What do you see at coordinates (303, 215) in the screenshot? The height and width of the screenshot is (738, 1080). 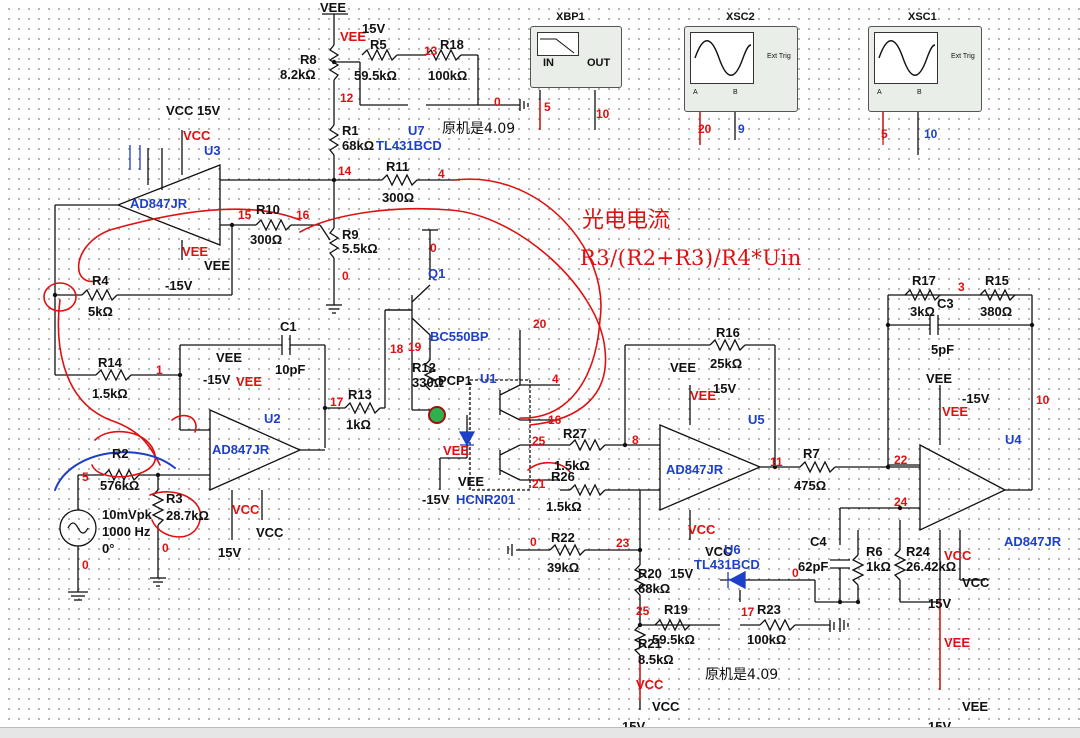 I see `net-16-top: 16` at bounding box center [303, 215].